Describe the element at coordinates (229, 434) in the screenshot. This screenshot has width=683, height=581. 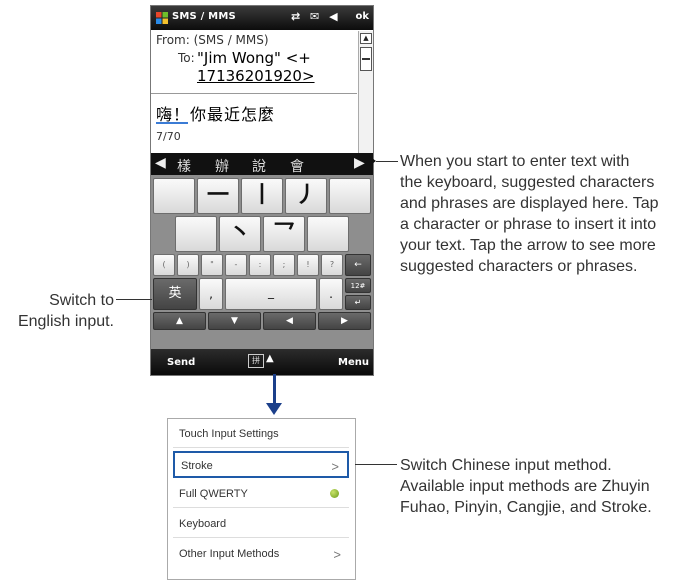
I see `menu-item-label: Touch Input Settings` at that location.